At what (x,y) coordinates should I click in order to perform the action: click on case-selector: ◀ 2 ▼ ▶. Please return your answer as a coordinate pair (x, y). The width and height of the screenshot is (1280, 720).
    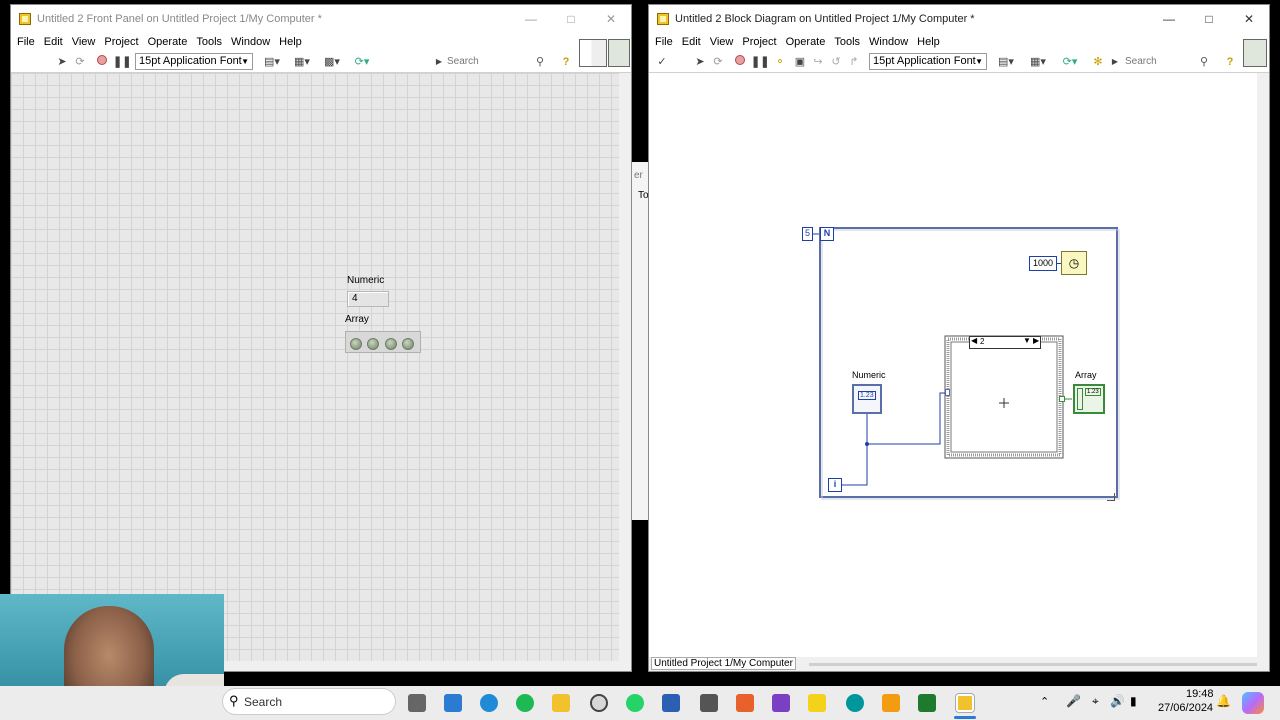
    Looking at the image, I should click on (1005, 342).